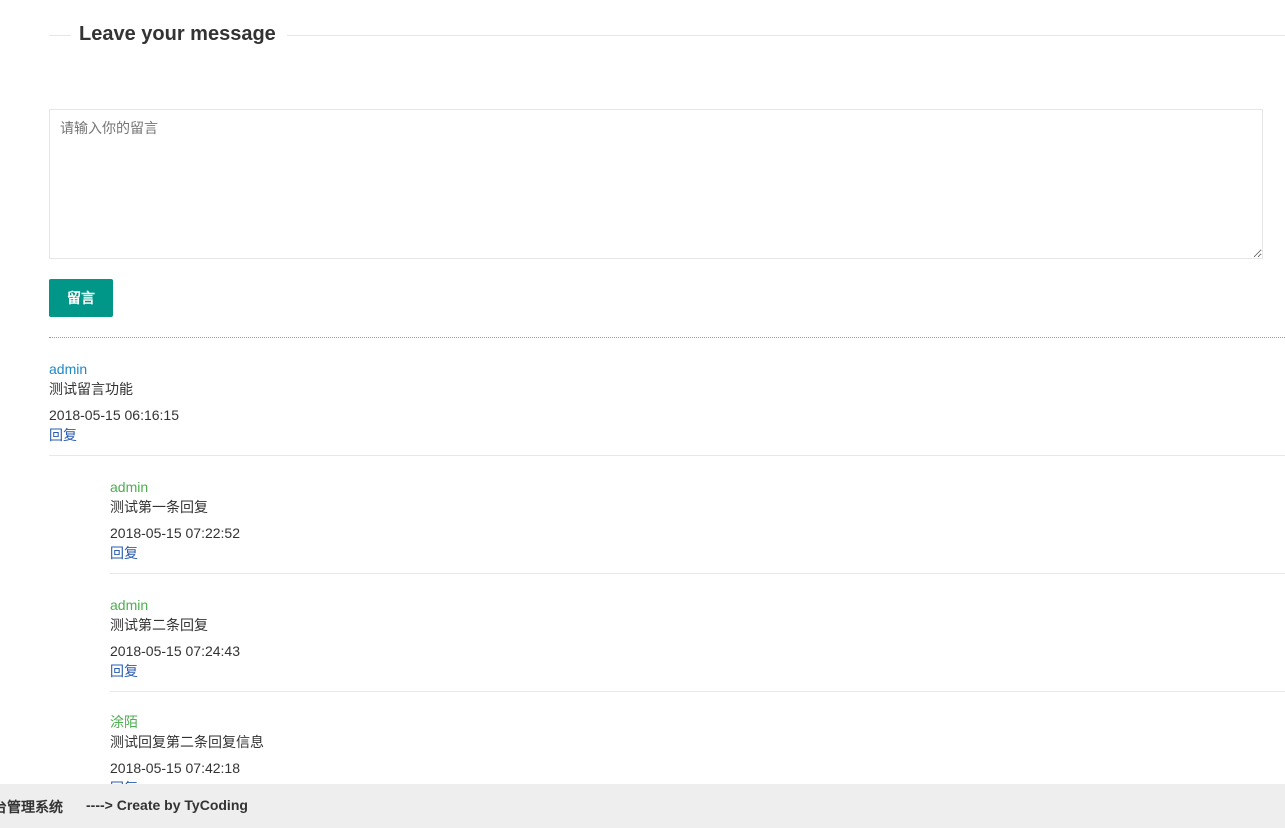 Image resolution: width=1285 pixels, height=828 pixels. I want to click on reply-time: 2018-05-15 07:42:18, so click(175, 768).